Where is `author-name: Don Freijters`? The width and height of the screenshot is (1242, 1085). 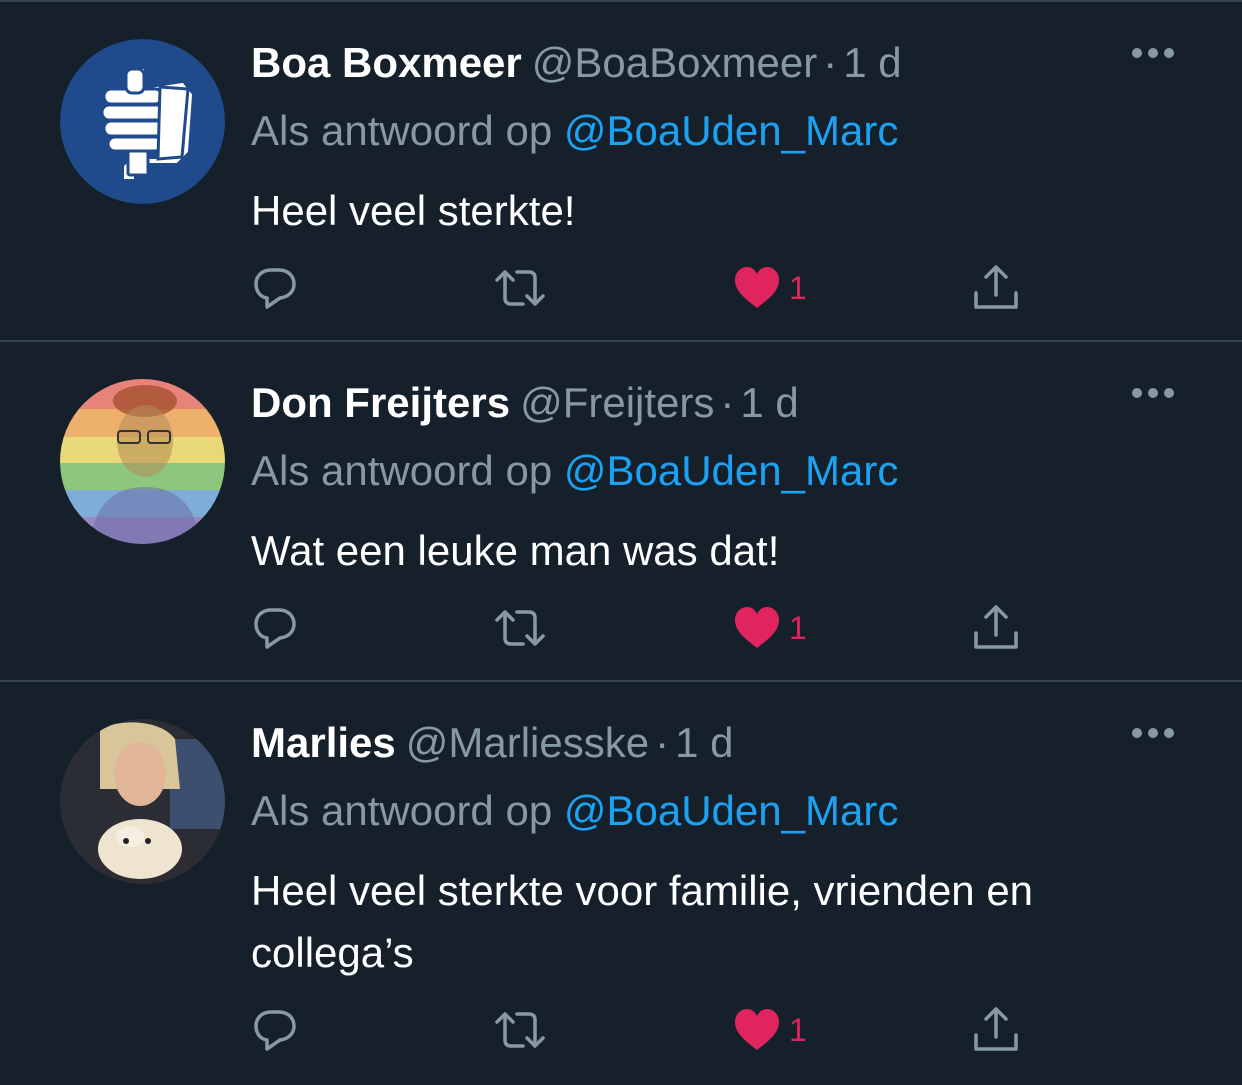 author-name: Don Freijters is located at coordinates (380, 402).